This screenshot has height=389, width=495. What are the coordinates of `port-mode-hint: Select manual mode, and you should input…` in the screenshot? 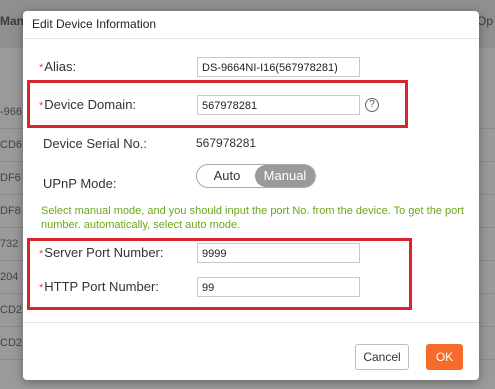 It's located at (252, 218).